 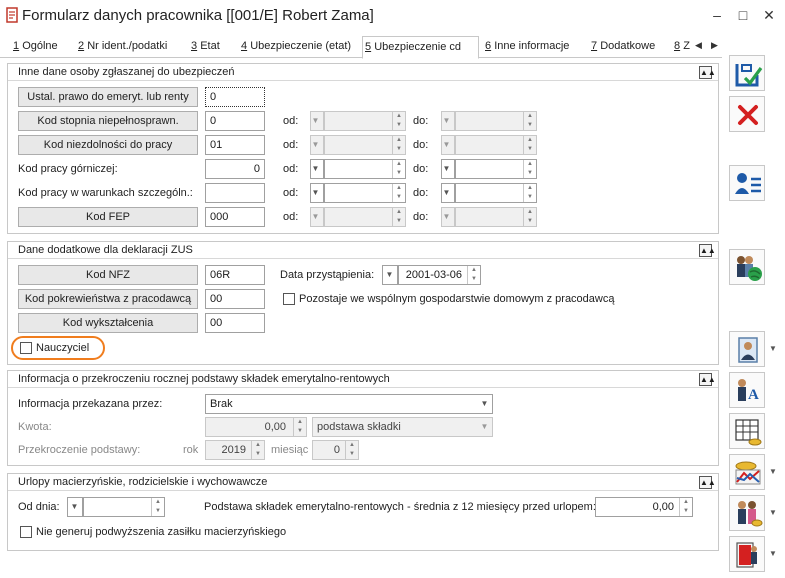 I want to click on niepelnosprawnosc-od-date: ▲ ▼, so click(x=365, y=121).